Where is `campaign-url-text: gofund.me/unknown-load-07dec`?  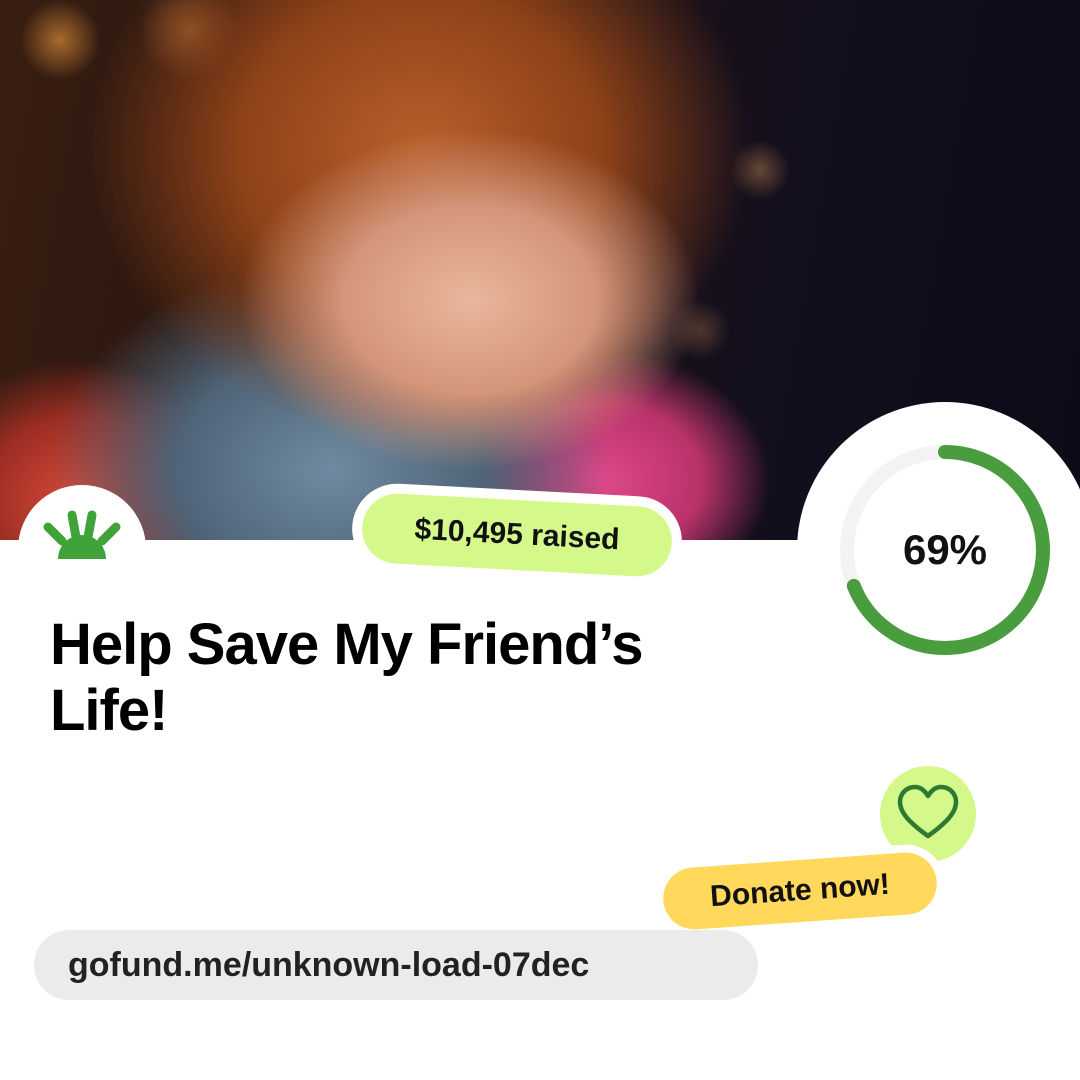
campaign-url-text: gofund.me/unknown-load-07dec is located at coordinates (329, 964).